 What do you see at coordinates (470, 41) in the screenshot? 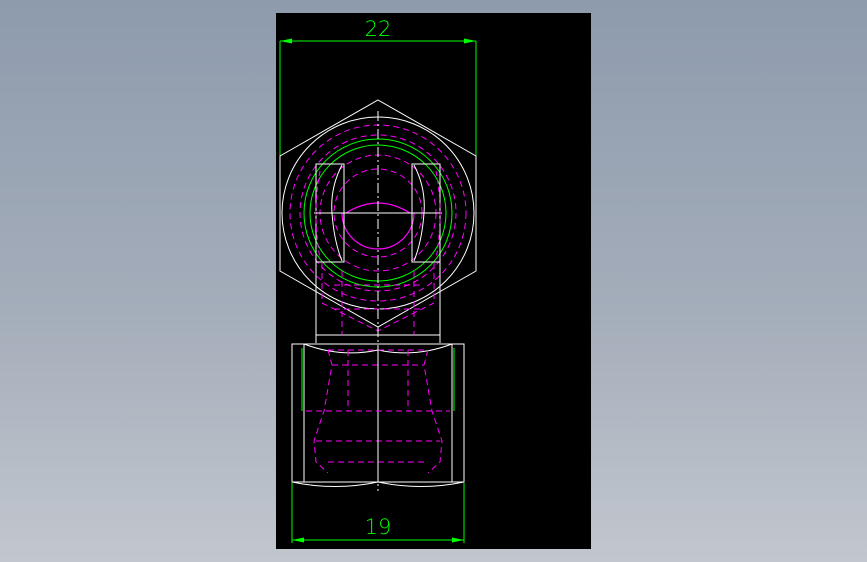
I see `dimension-top-arrow-right` at bounding box center [470, 41].